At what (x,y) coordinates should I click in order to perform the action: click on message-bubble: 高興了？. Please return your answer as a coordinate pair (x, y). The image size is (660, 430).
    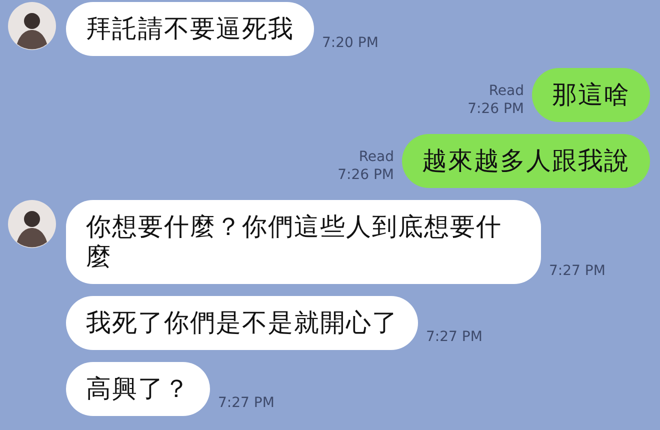
    Looking at the image, I should click on (138, 389).